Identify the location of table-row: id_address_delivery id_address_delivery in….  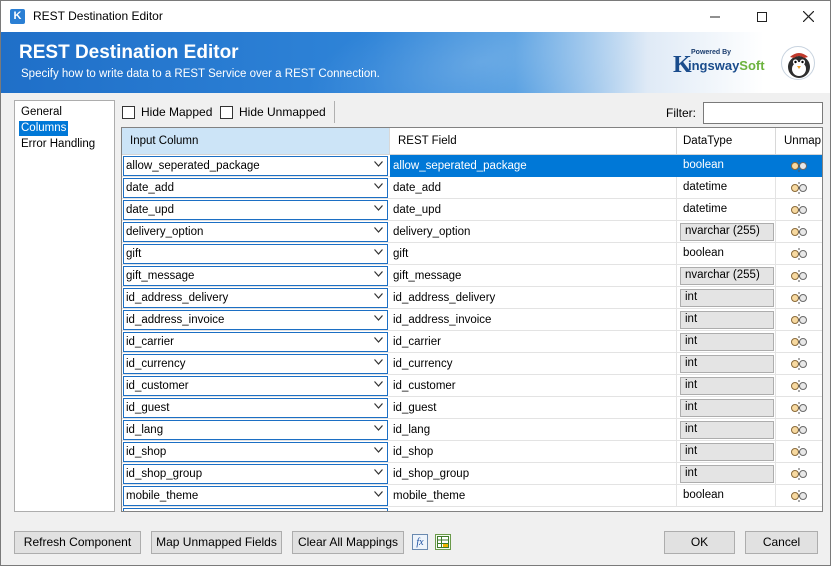
(472, 298).